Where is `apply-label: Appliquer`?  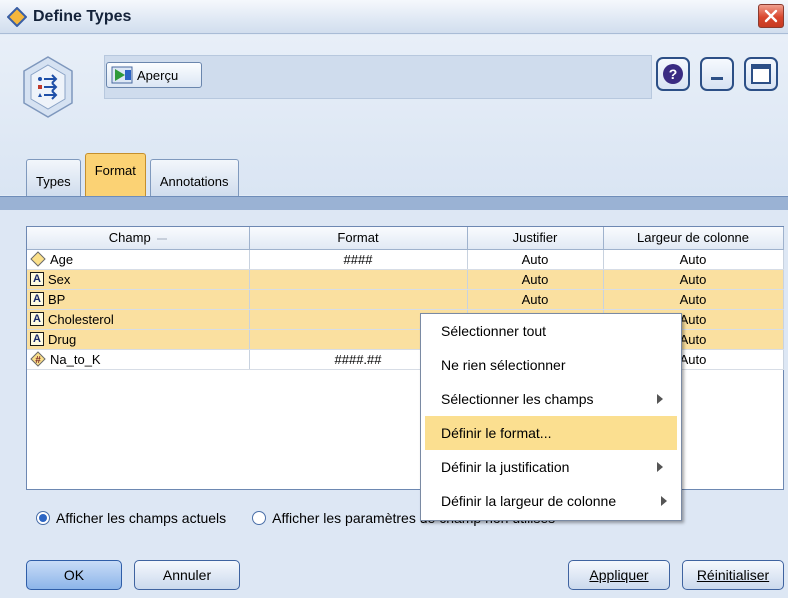 apply-label: Appliquer is located at coordinates (619, 575).